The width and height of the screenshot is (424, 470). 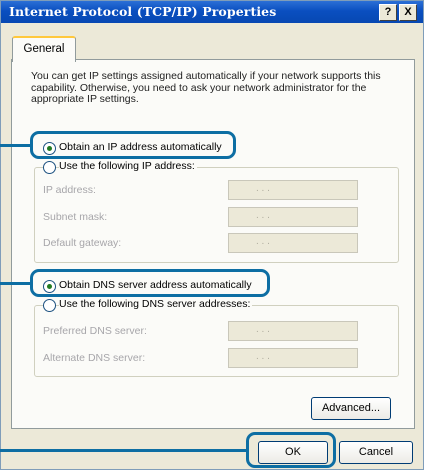 I want to click on window-title: Internet Protocol (TCP/IP) Properties, so click(x=143, y=11).